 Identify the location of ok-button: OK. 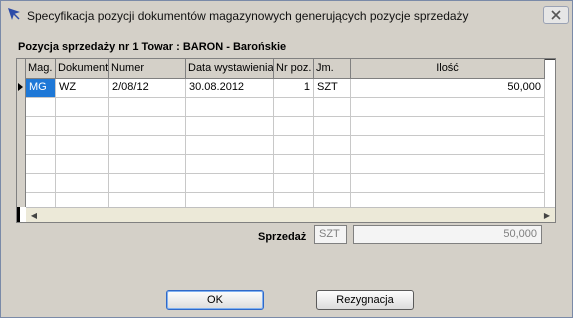
(215, 300).